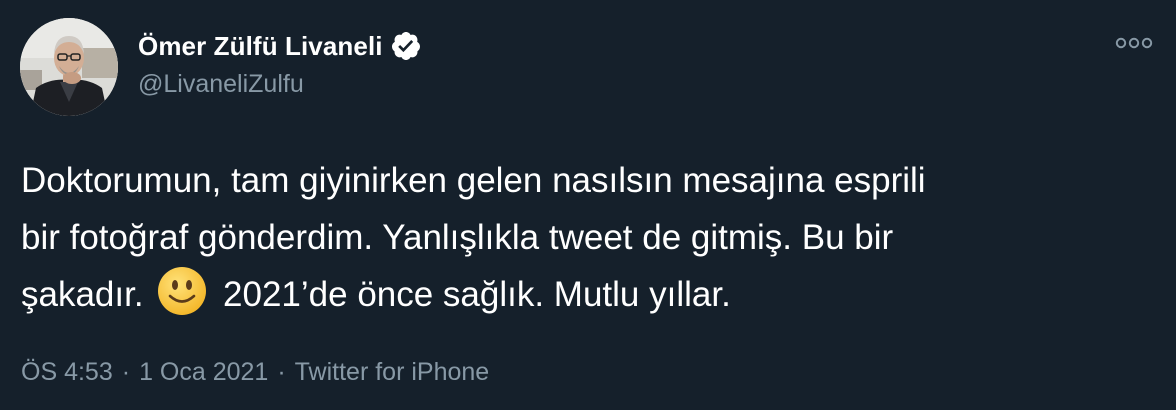 This screenshot has height=410, width=1176. What do you see at coordinates (406, 46) in the screenshot?
I see `verified-badge-icon` at bounding box center [406, 46].